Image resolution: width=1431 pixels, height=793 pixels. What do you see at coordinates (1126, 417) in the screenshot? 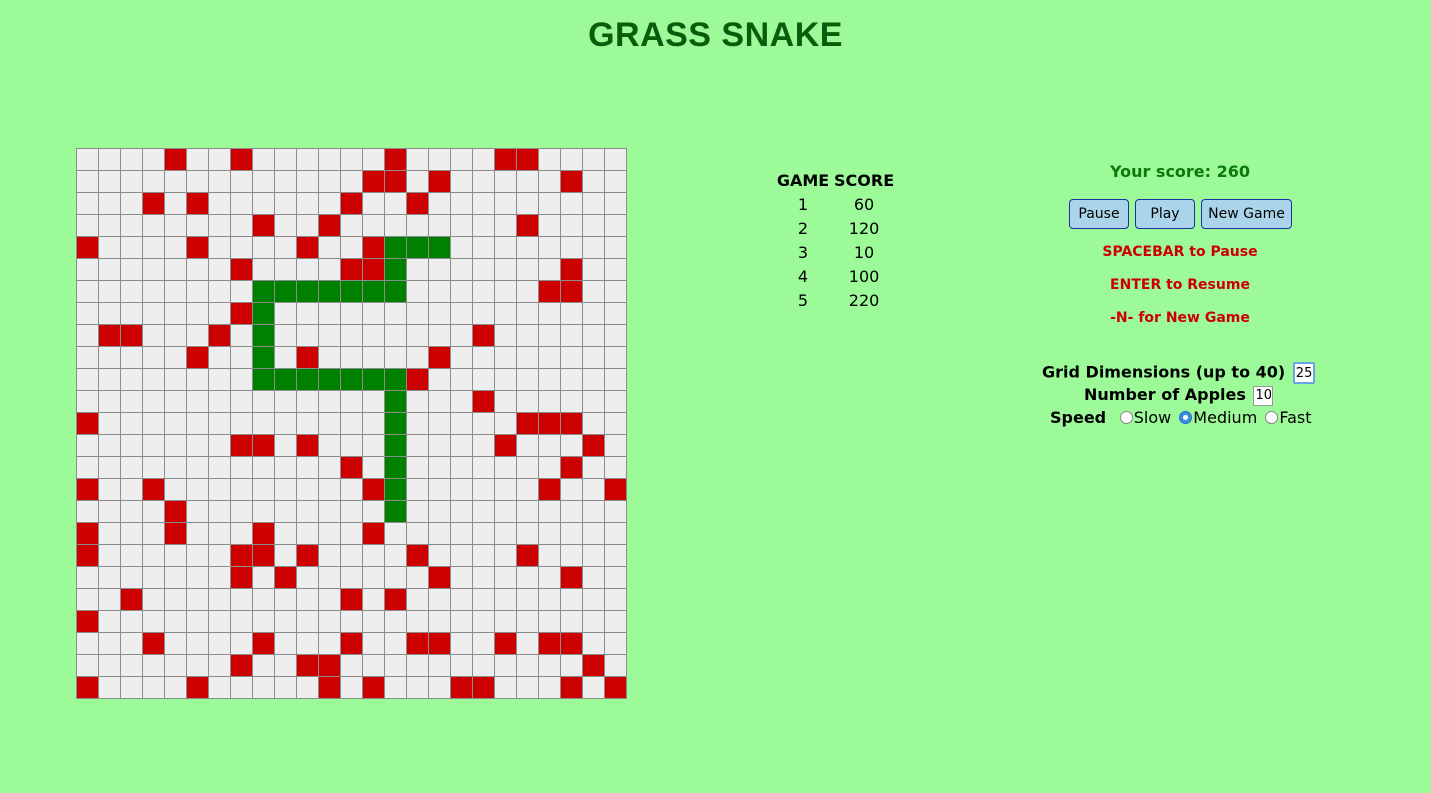
I see `speed-slow-radio` at bounding box center [1126, 417].